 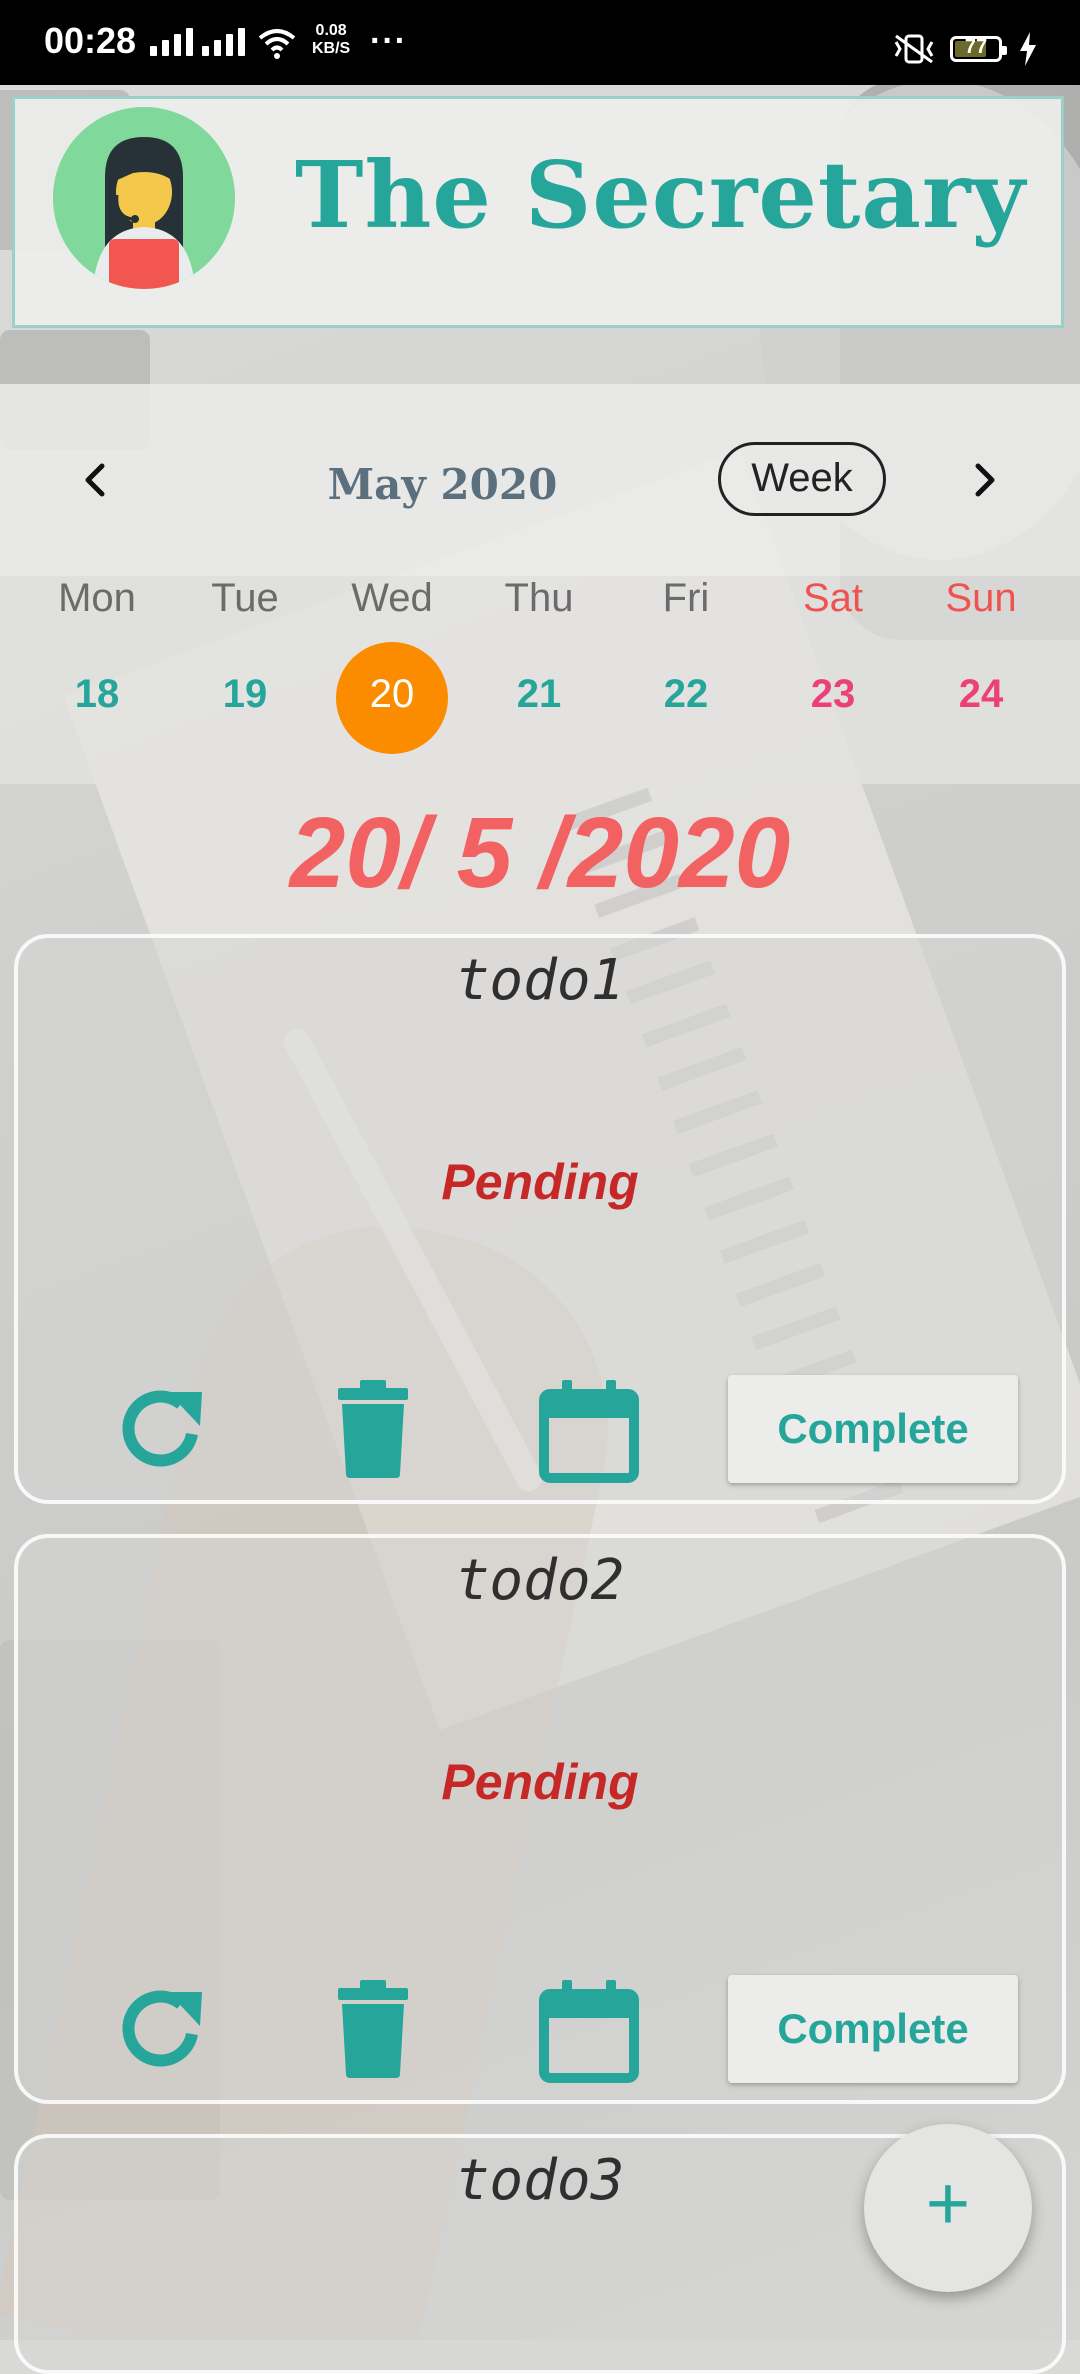 I want to click on day-19: 19, so click(x=245, y=694).